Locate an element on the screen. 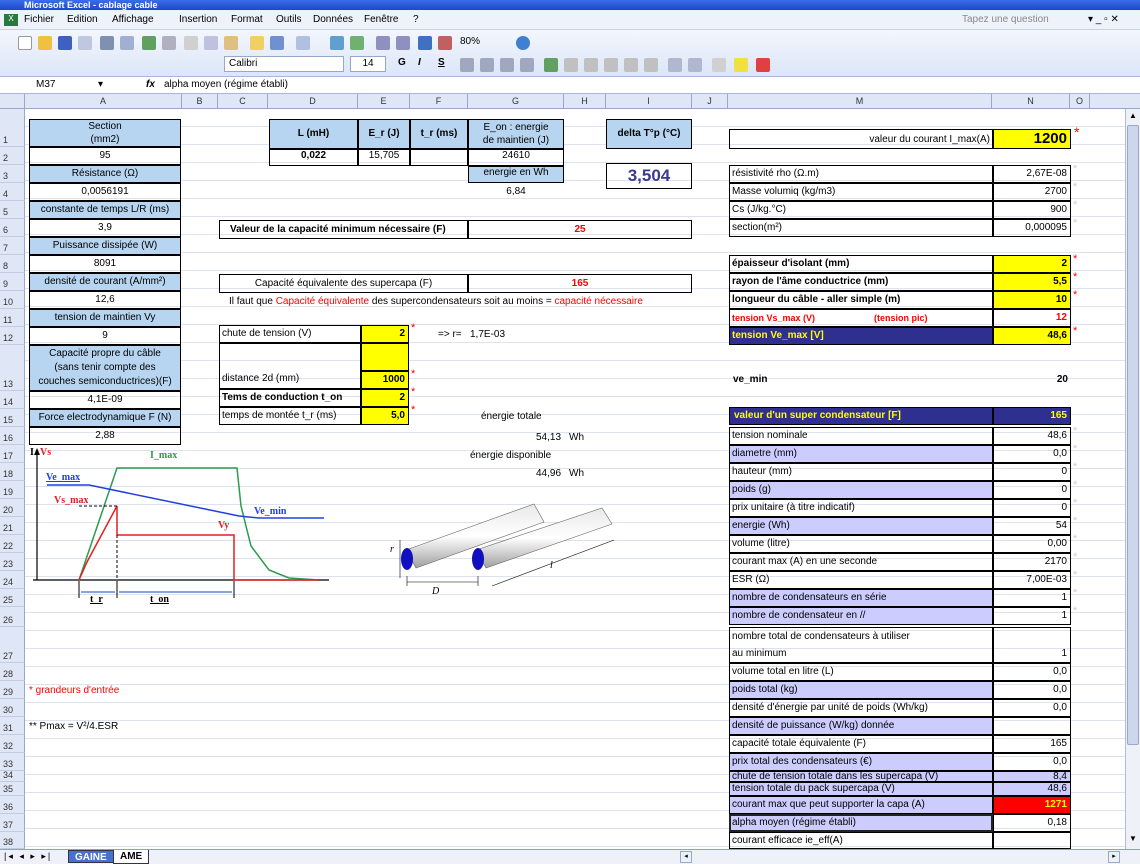 The width and height of the screenshot is (1140, 864). row-header-17: 17 is located at coordinates (12, 454).